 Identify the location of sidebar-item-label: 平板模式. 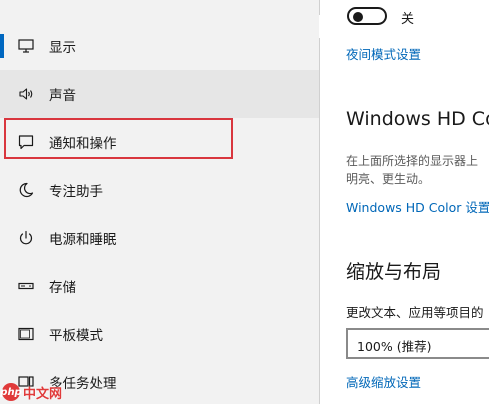
(76, 336).